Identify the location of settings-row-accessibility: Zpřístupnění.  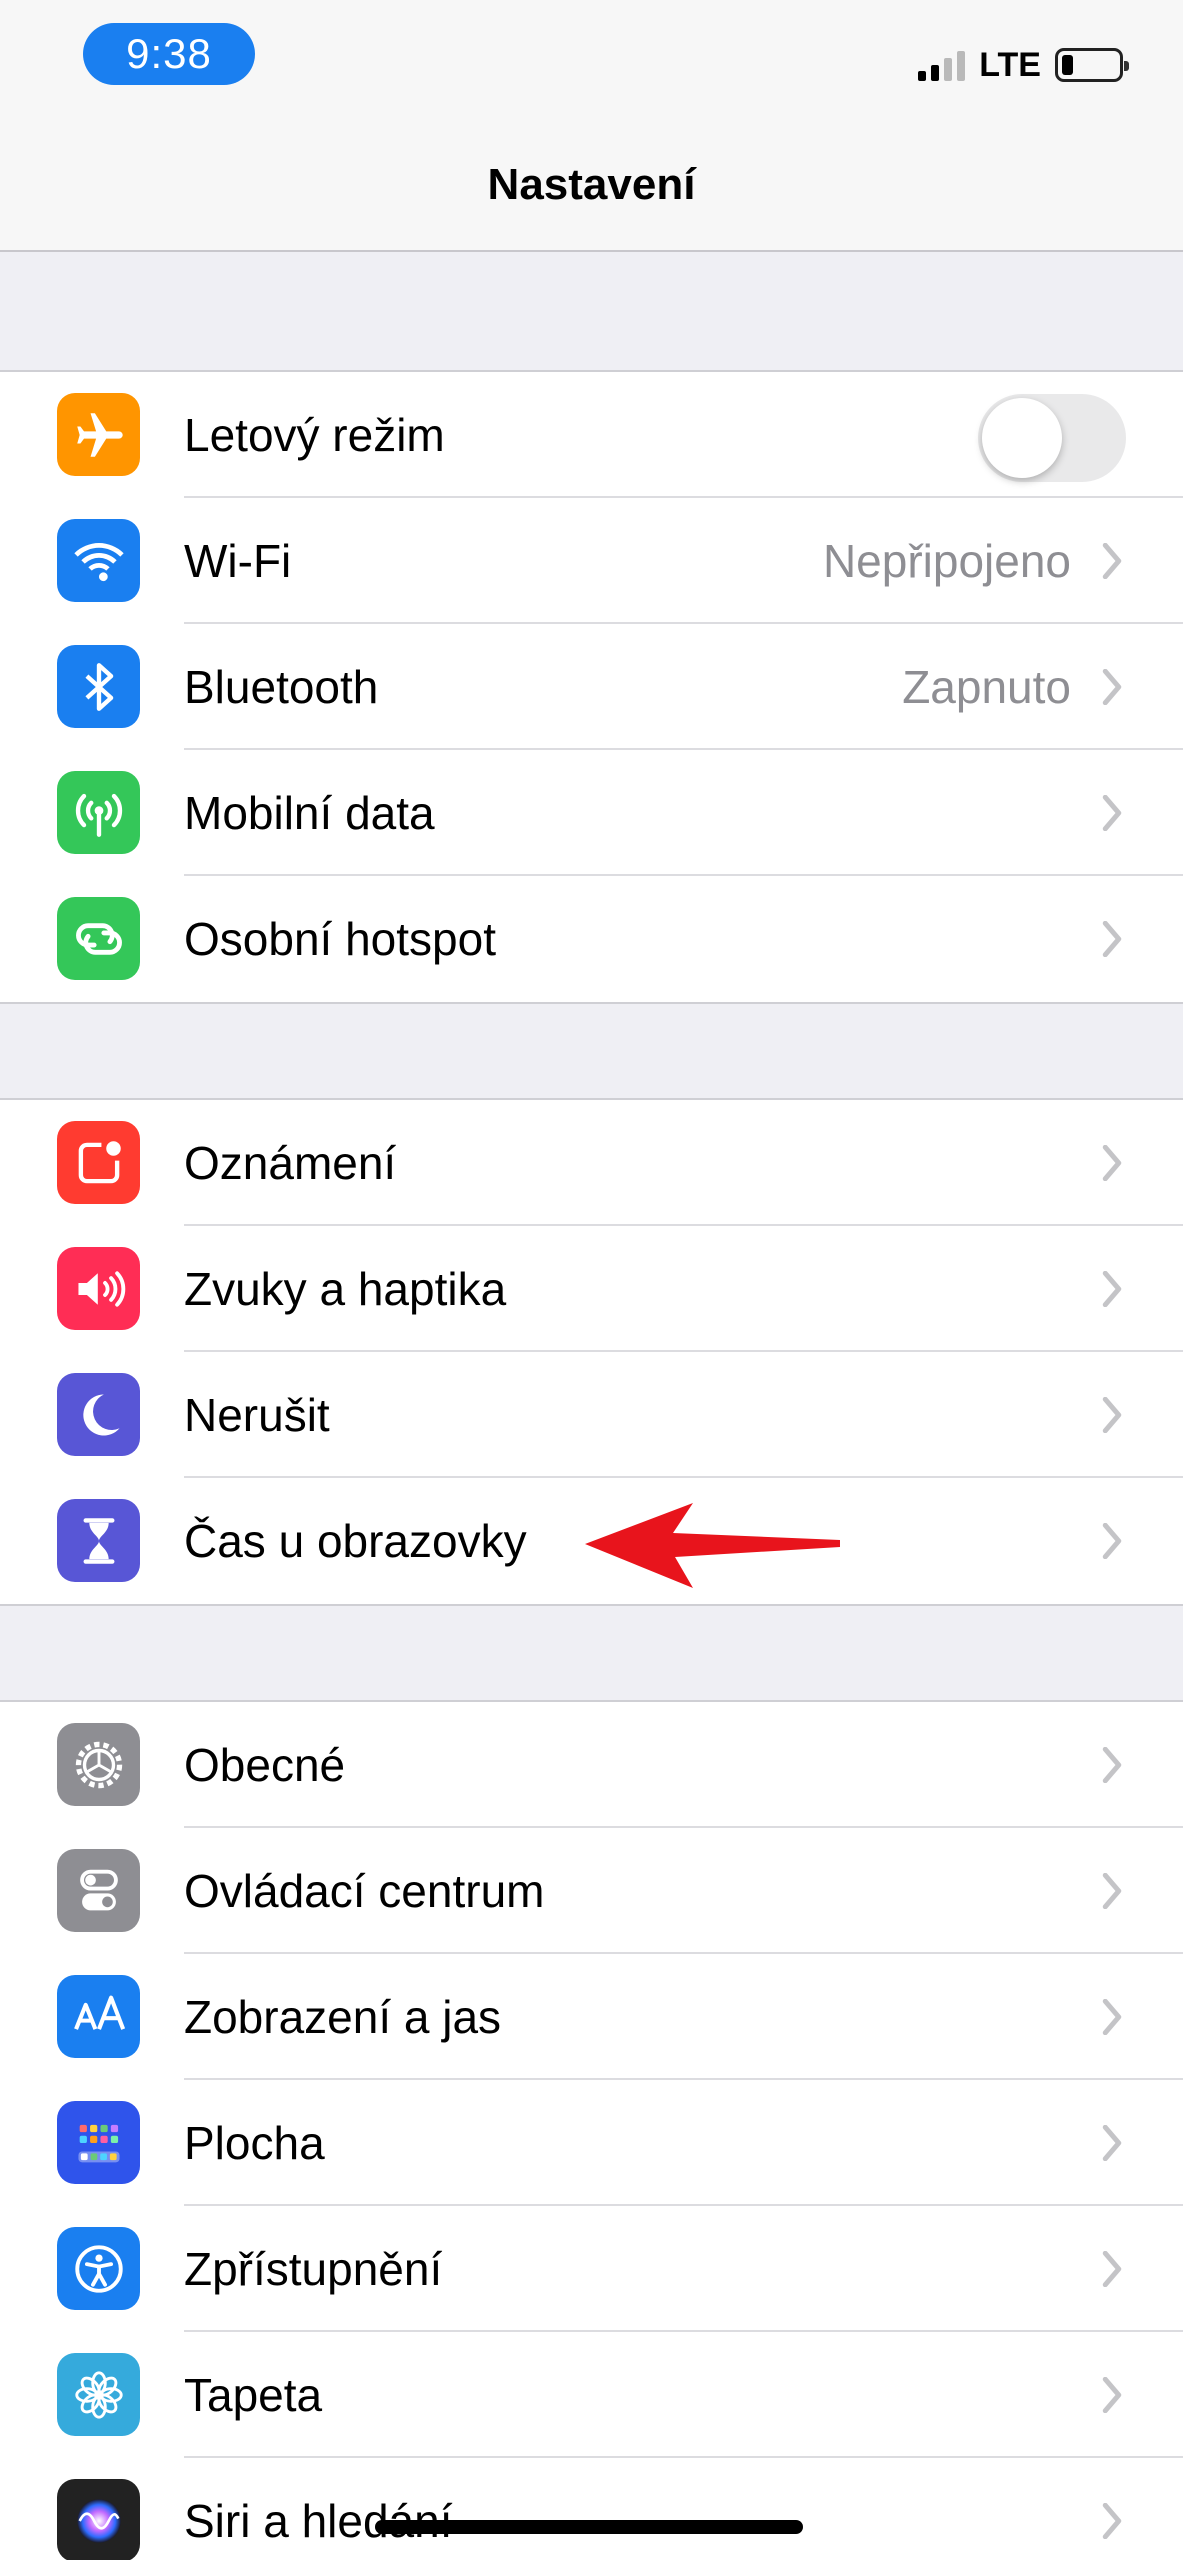
(591, 2269).